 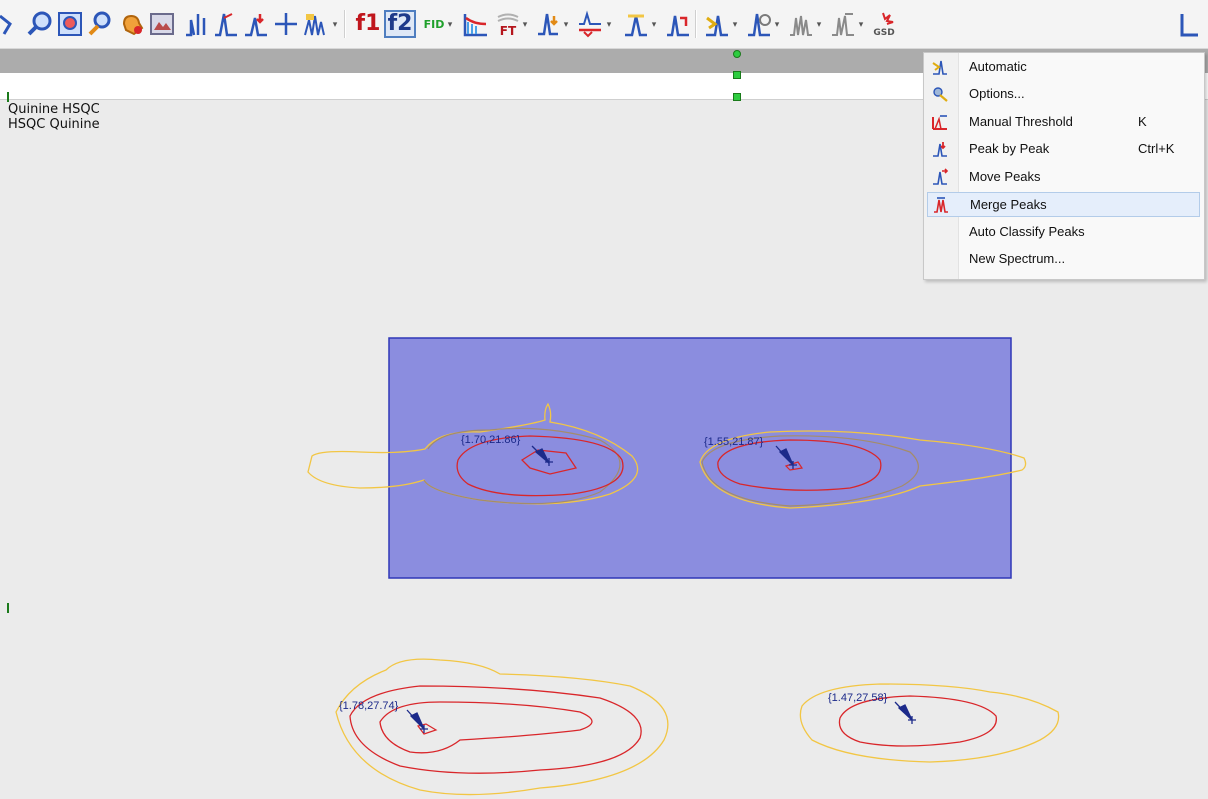 What do you see at coordinates (940, 67) in the screenshot?
I see `auto-peak-icon` at bounding box center [940, 67].